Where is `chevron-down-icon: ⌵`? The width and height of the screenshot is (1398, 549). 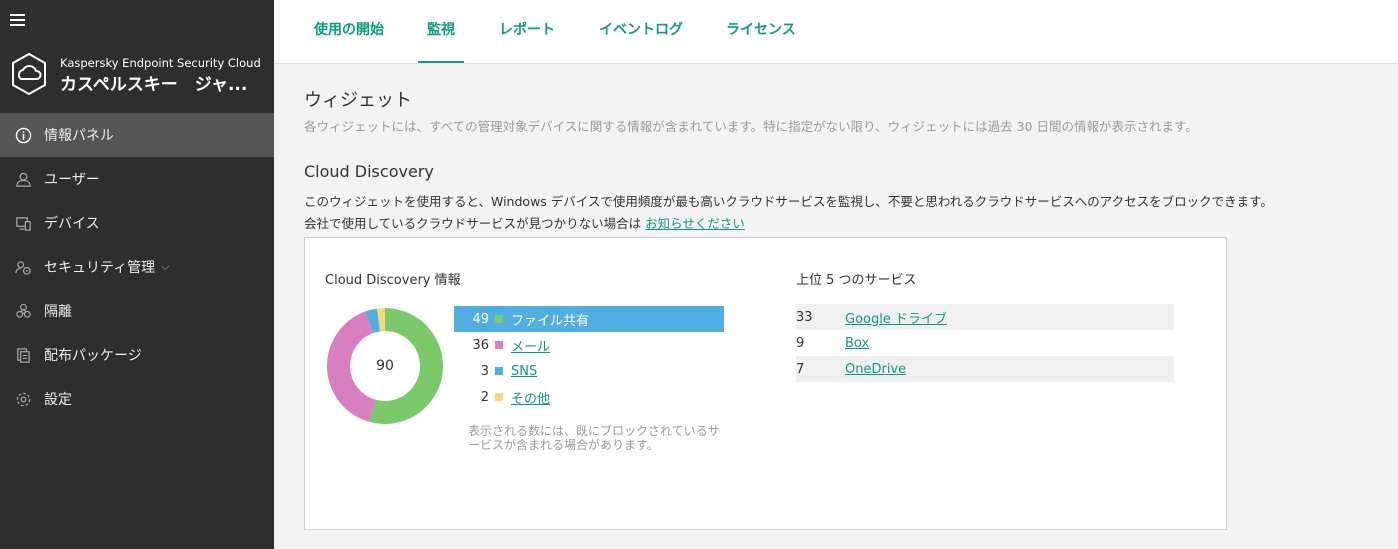 chevron-down-icon: ⌵ is located at coordinates (165, 266).